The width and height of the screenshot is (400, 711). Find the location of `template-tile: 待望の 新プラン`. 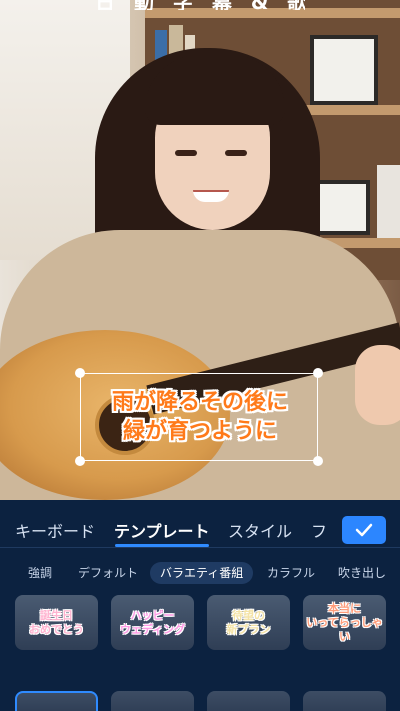

template-tile: 待望の 新プラン is located at coordinates (248, 622).